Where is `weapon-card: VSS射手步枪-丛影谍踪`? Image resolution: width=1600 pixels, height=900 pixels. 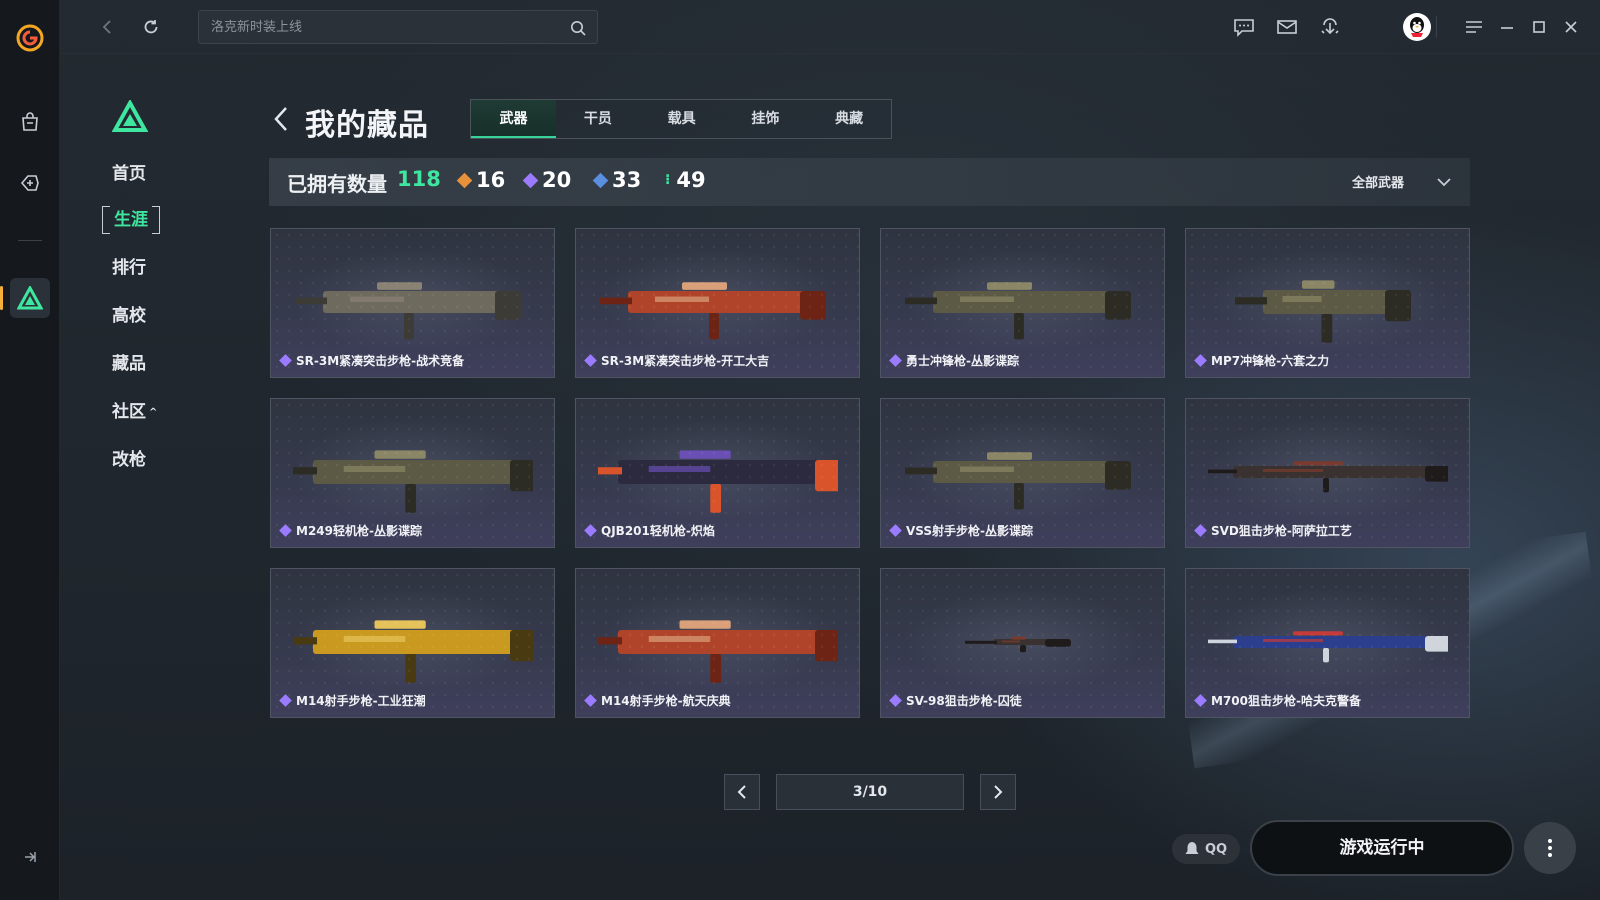
weapon-card: VSS射手步枪-丛影谍踪 is located at coordinates (1022, 473).